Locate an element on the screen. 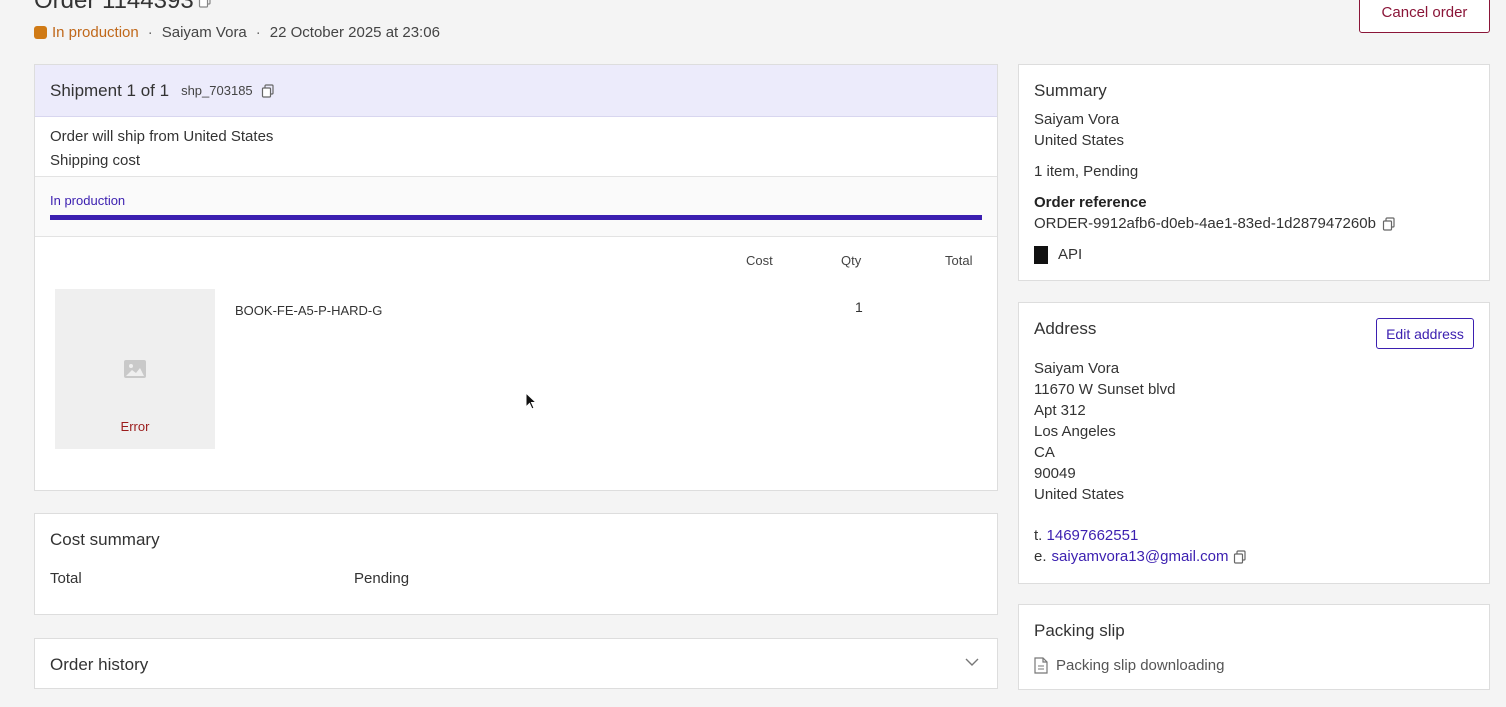 This screenshot has width=1506, height=707. order-reference-label: Order reference is located at coordinates (1090, 202).